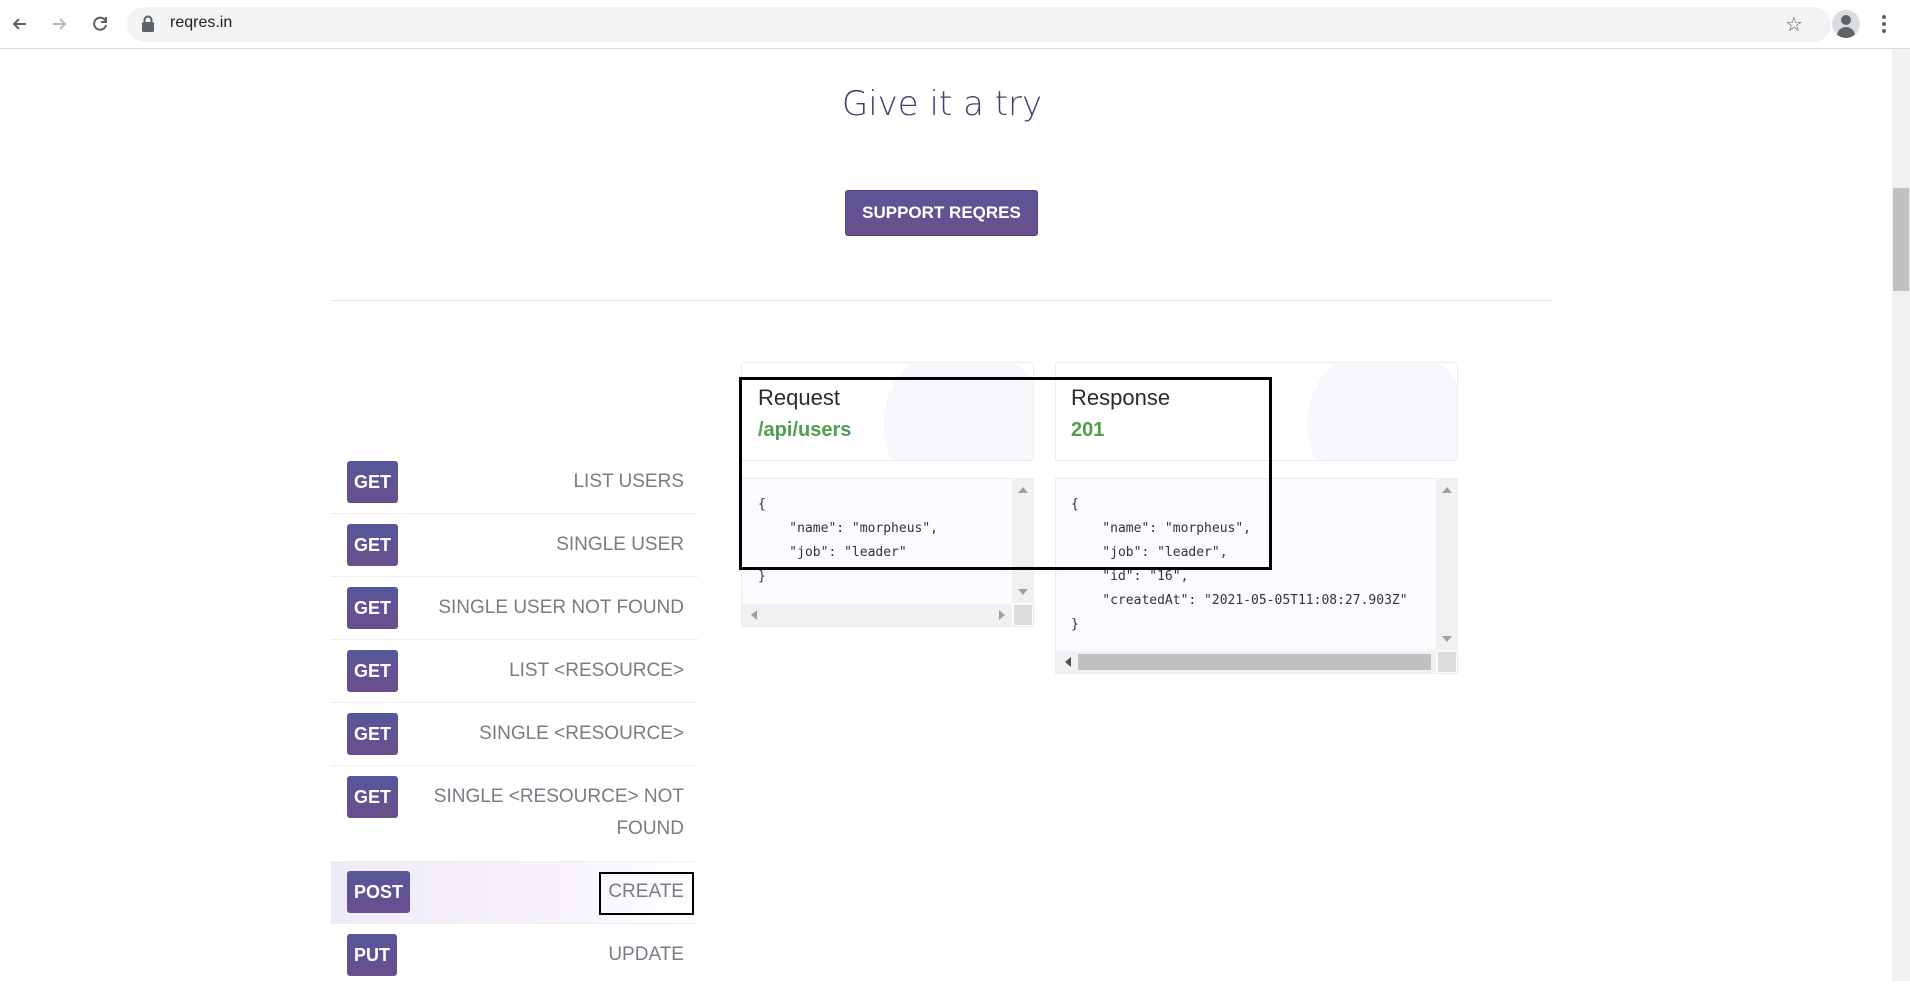  I want to click on endpoint-label: SINGLE USER NOT FOUND, so click(561, 607).